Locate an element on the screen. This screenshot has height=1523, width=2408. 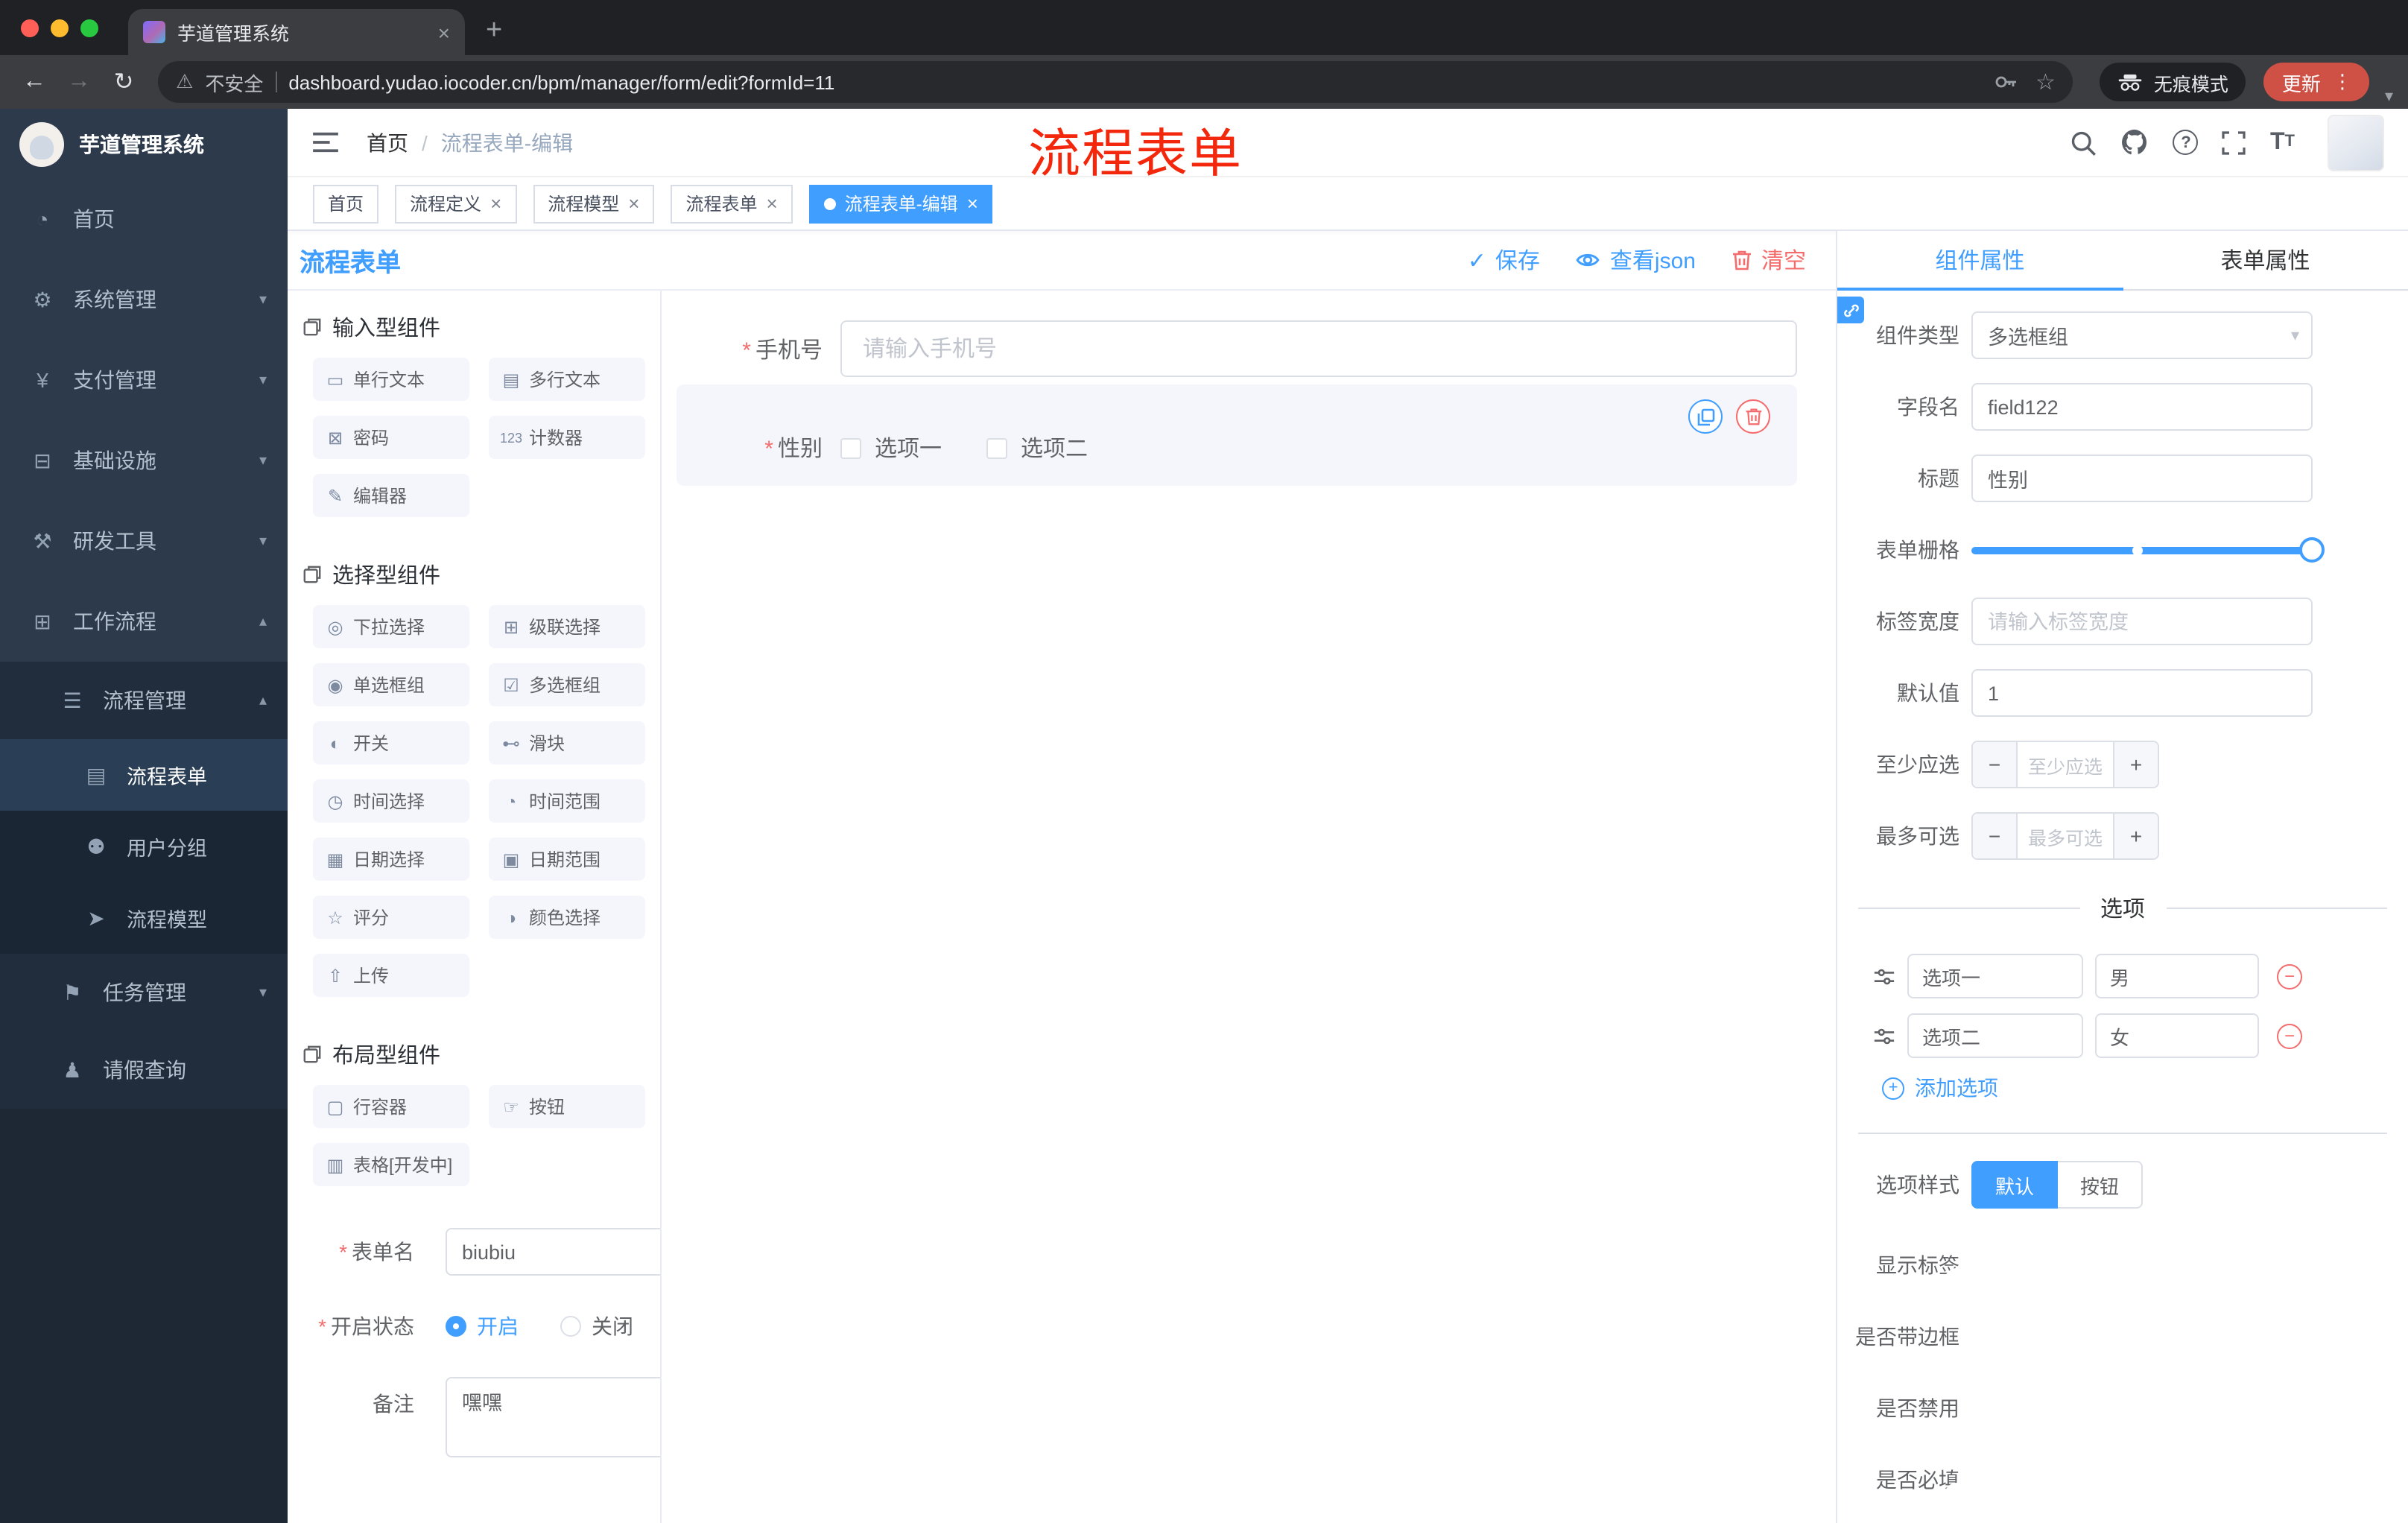
palette-item: 123 计数器 is located at coordinates (567, 437).